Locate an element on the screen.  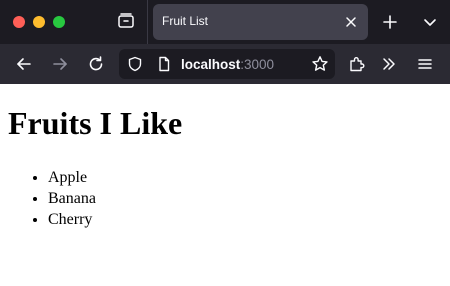
list-item: Cherry is located at coordinates (72, 219).